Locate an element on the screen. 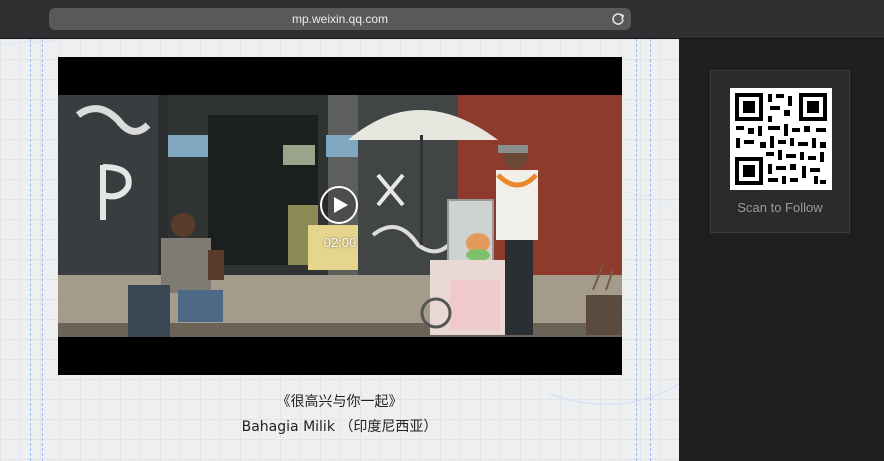 This screenshot has height=461, width=884. qr-label: Scan to Follow is located at coordinates (780, 207).